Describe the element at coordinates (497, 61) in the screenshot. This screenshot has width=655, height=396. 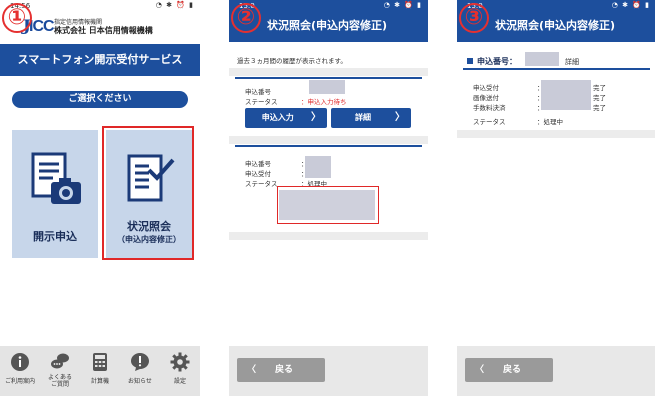
I see `application-number-label: 申込番号：` at that location.